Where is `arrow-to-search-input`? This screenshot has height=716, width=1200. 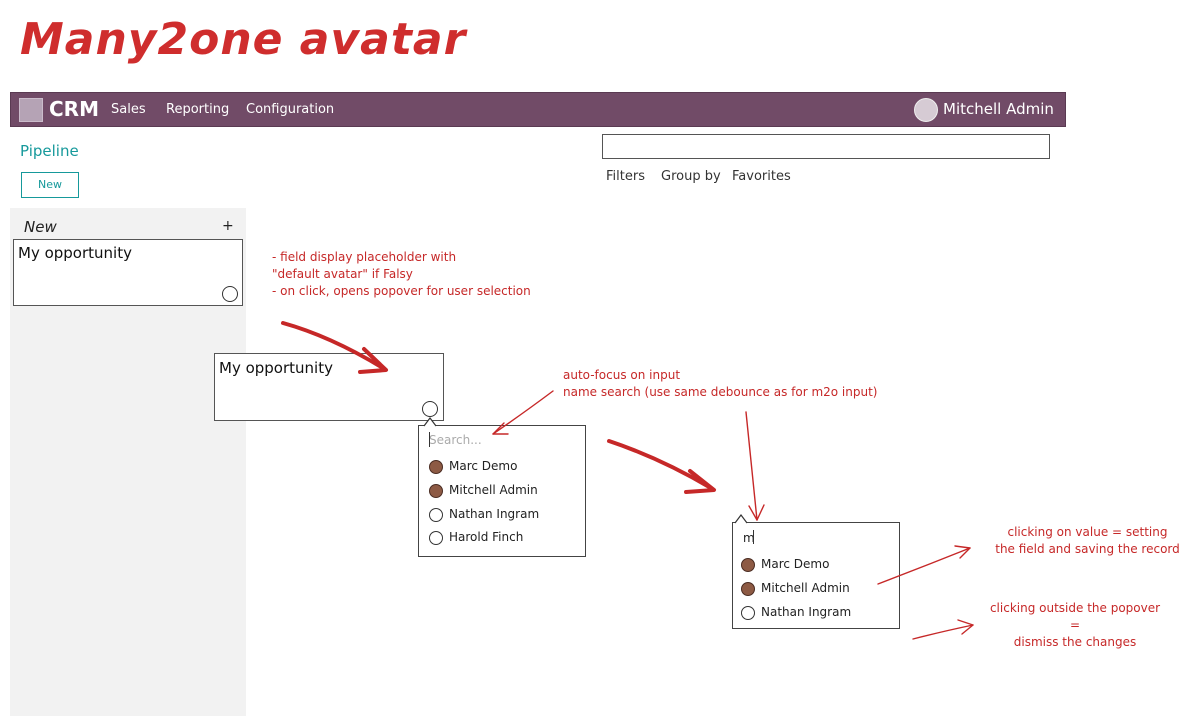
arrow-to-search-input is located at coordinates (523, 412).